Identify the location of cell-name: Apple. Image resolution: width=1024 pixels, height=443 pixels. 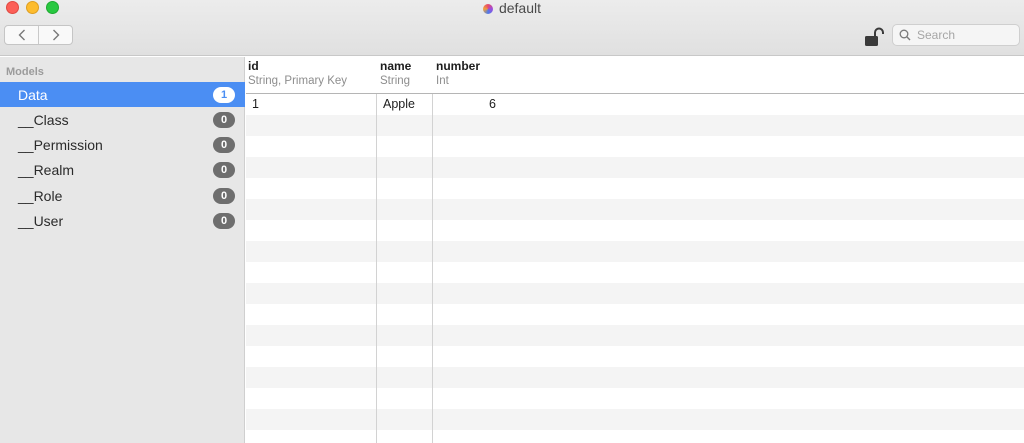
(399, 104).